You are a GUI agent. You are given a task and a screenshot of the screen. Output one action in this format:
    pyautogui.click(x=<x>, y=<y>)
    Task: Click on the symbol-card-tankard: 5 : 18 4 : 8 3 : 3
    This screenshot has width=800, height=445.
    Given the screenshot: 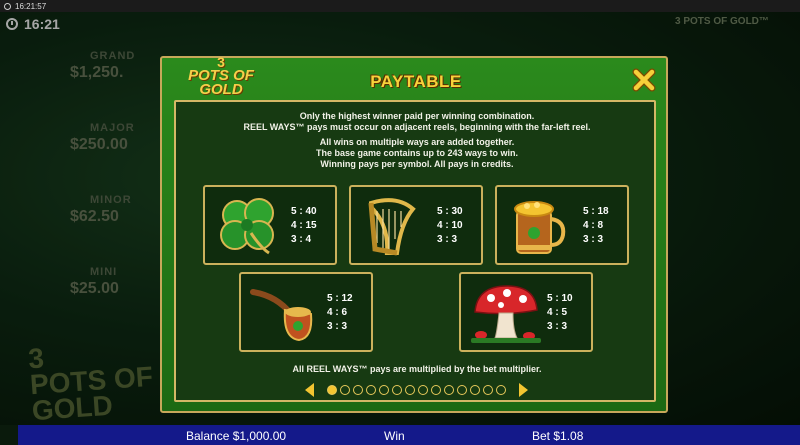 What is the action you would take?
    pyautogui.click(x=562, y=225)
    